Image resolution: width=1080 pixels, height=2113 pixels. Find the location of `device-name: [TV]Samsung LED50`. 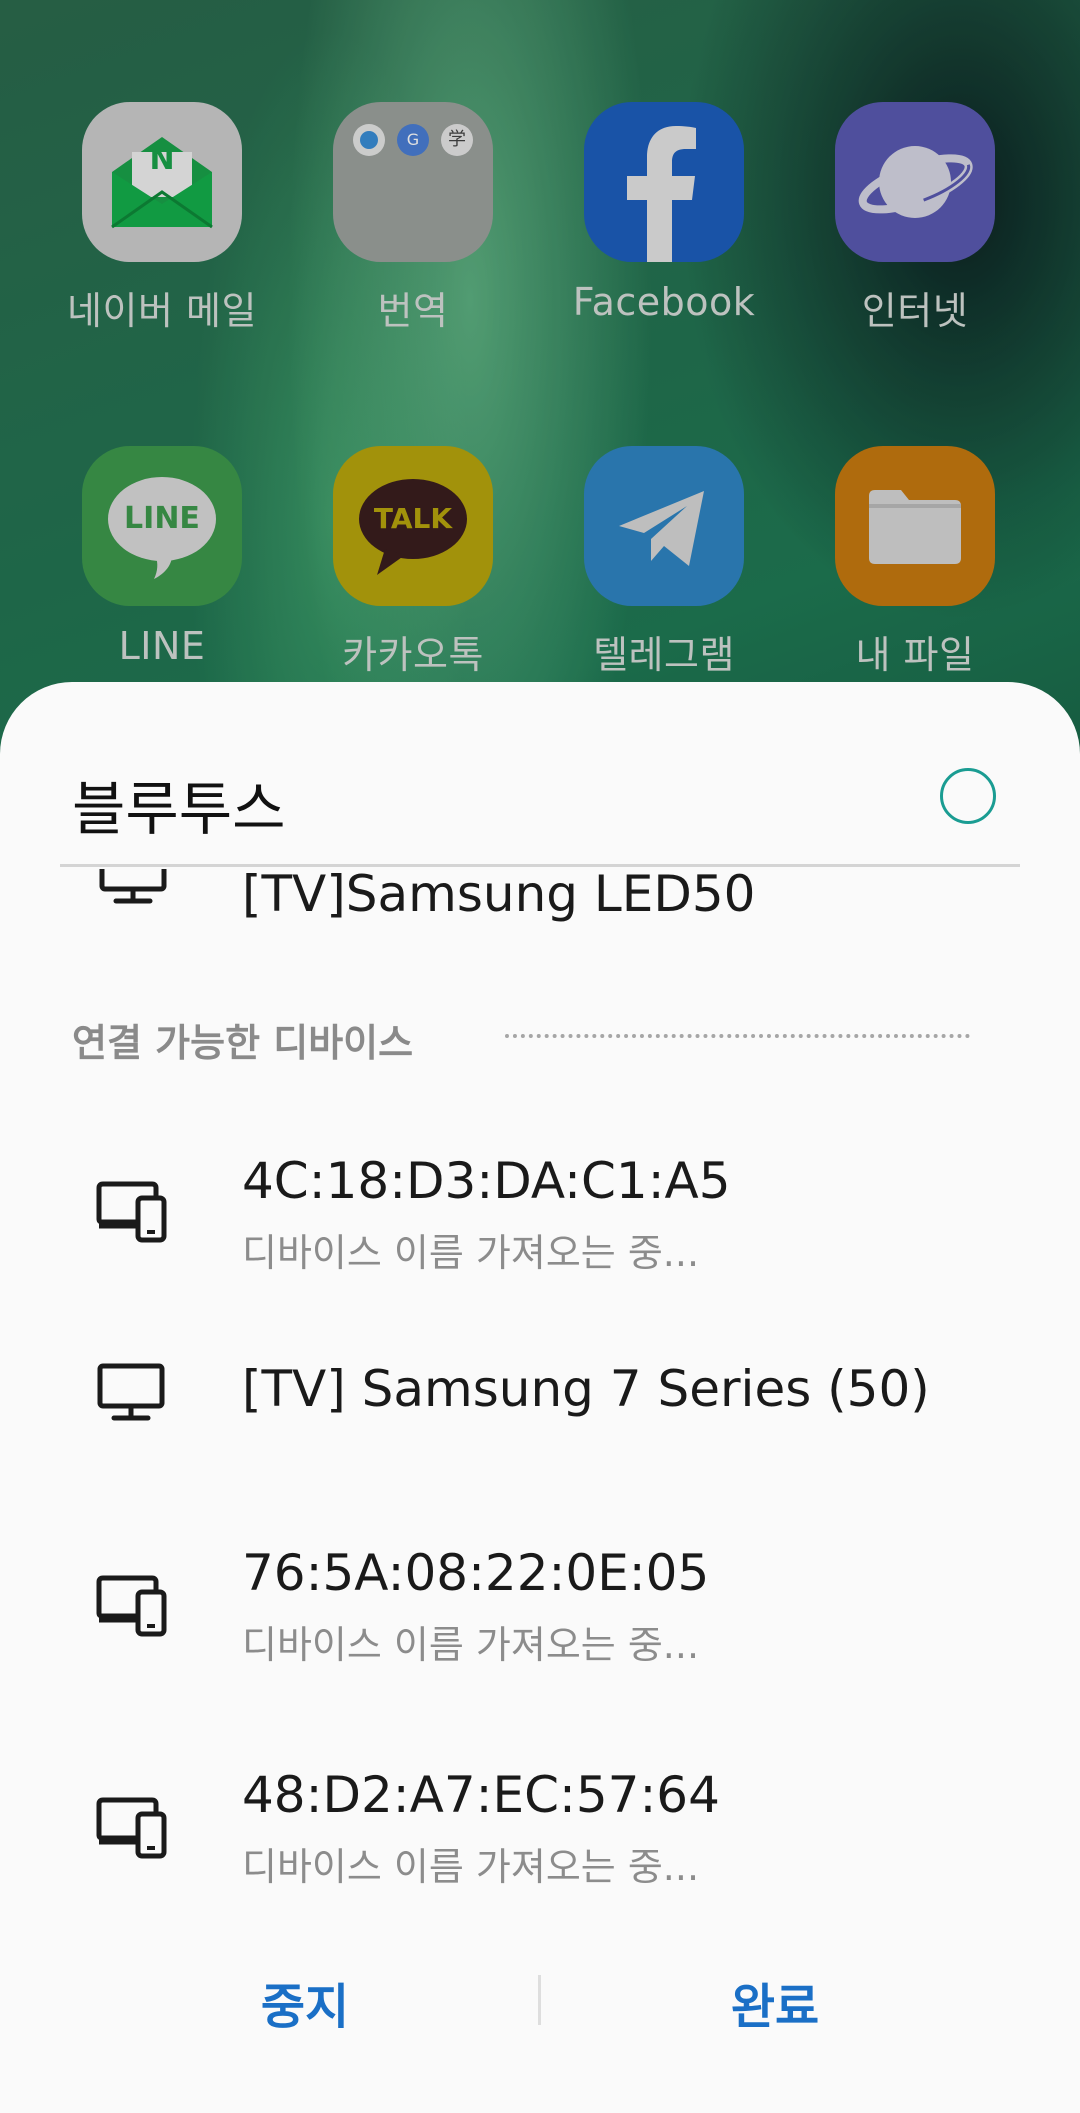

device-name: [TV]Samsung LED50 is located at coordinates (499, 896).